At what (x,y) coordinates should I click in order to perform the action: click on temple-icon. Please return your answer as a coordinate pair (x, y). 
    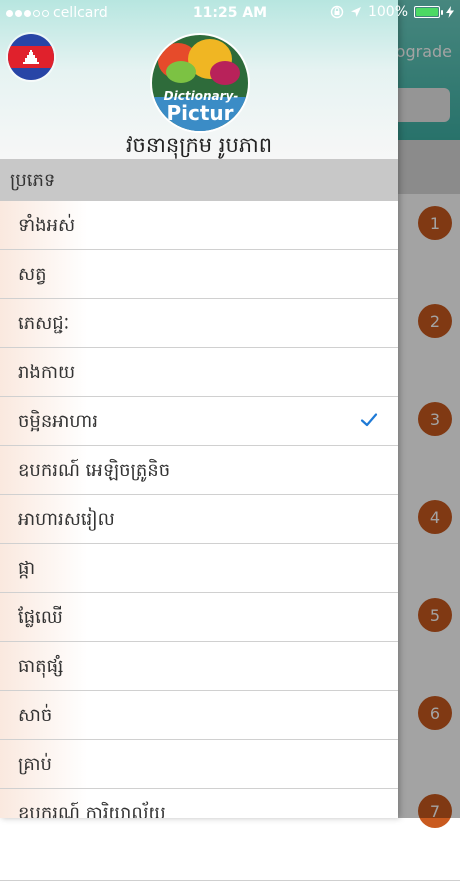
    Looking at the image, I should click on (31, 57).